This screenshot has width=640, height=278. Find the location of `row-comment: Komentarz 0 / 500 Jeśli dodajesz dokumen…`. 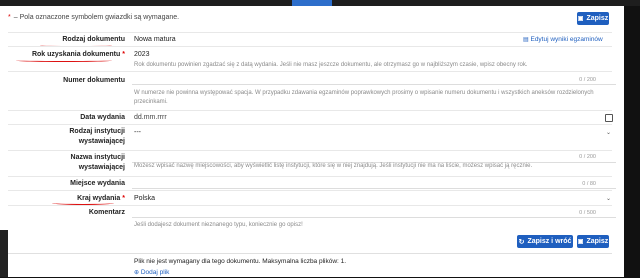

row-comment: Komentarz 0 / 500 Jeśli dodajesz dokumen… is located at coordinates (312, 219).